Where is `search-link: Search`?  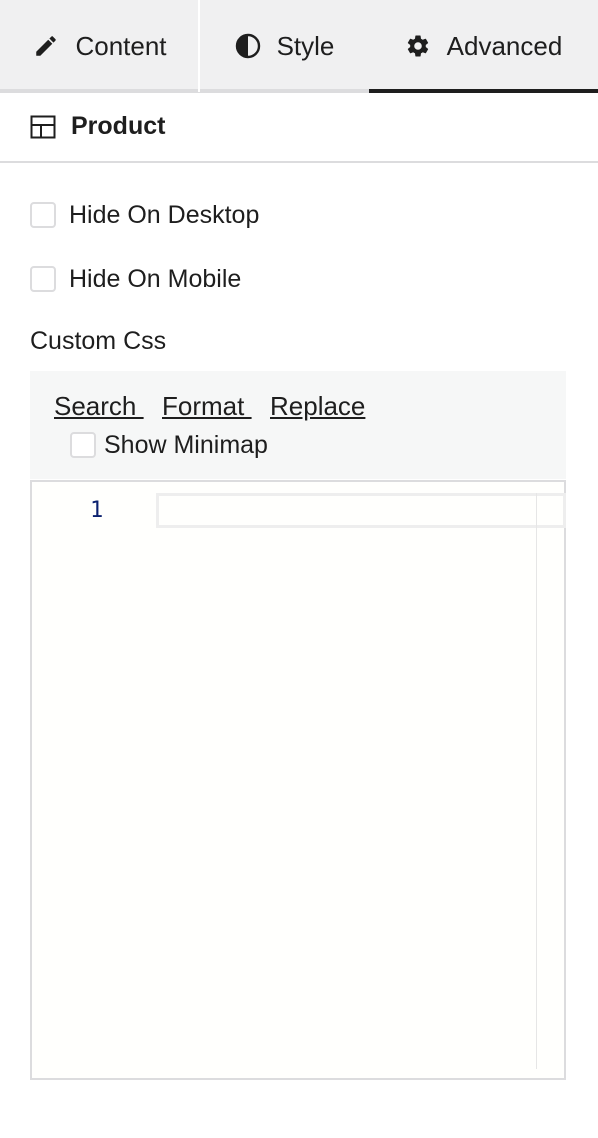 search-link: Search is located at coordinates (99, 406).